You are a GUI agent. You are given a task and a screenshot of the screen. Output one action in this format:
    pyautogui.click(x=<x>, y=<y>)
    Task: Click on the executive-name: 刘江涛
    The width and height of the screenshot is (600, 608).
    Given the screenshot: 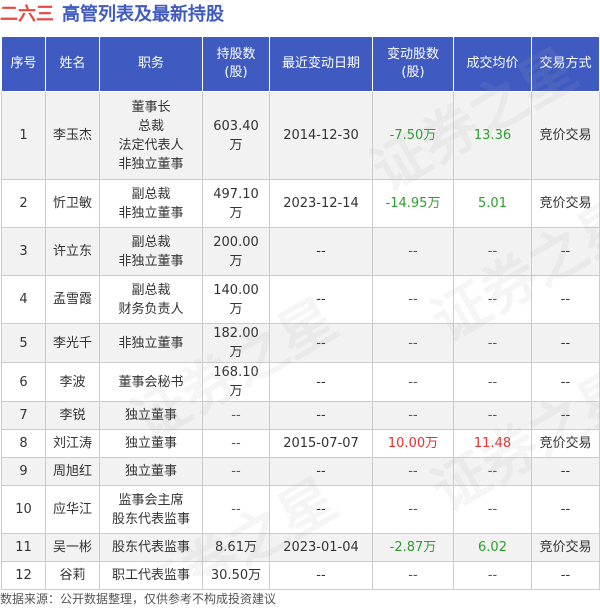 What is the action you would take?
    pyautogui.click(x=72, y=443)
    